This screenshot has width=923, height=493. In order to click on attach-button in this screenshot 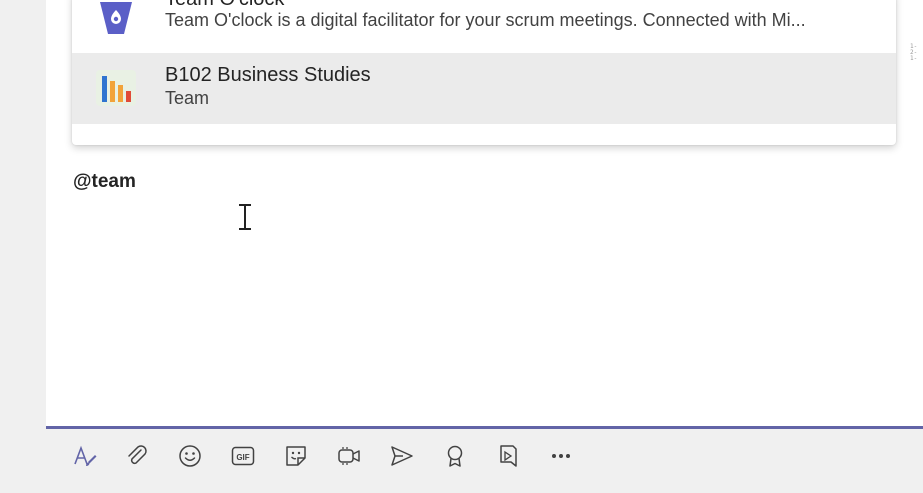, I will do `click(137, 456)`.